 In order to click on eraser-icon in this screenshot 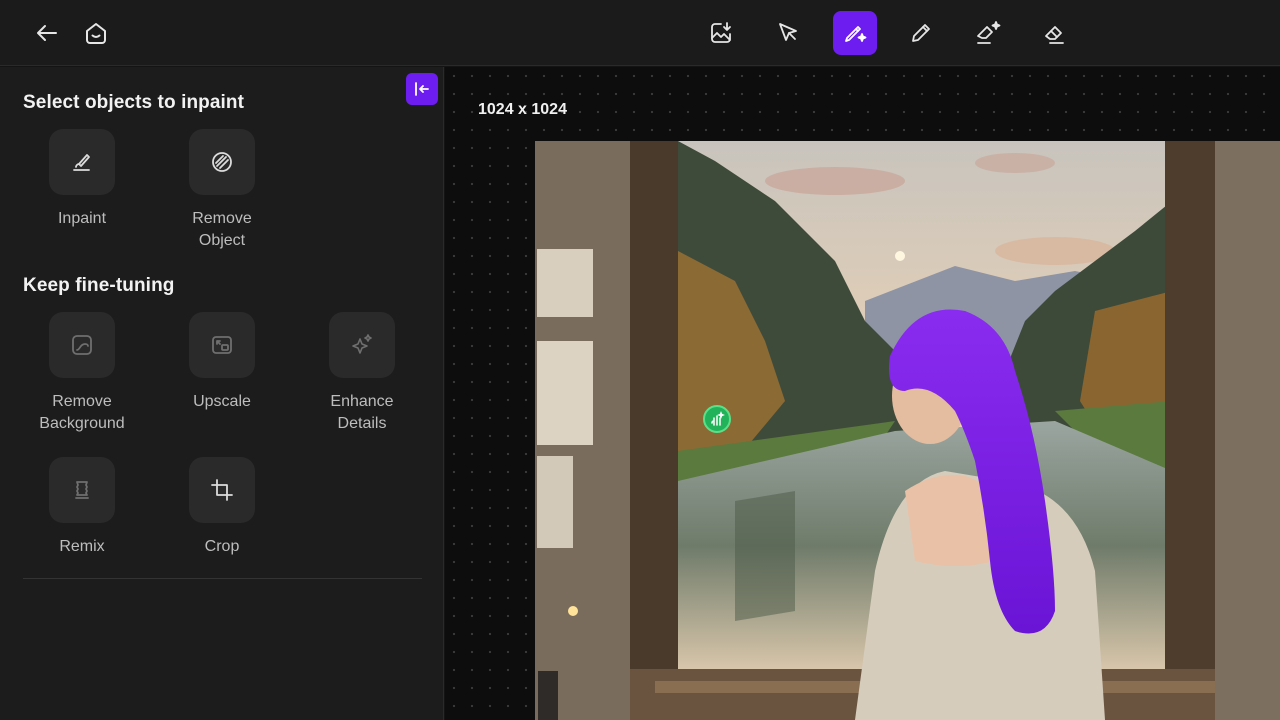, I will do `click(1055, 33)`.